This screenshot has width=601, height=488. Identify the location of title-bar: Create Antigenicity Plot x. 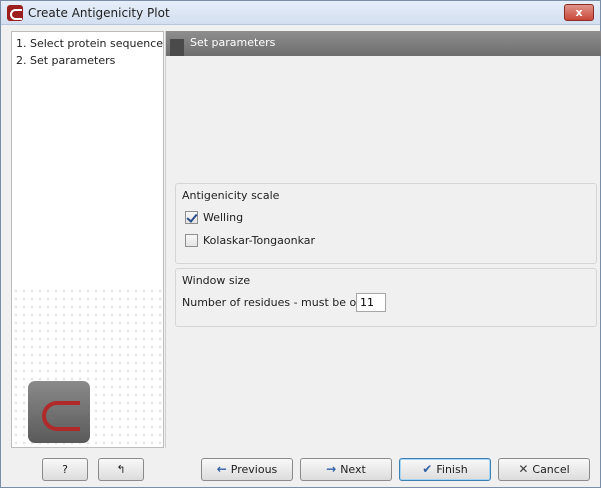
(300, 13).